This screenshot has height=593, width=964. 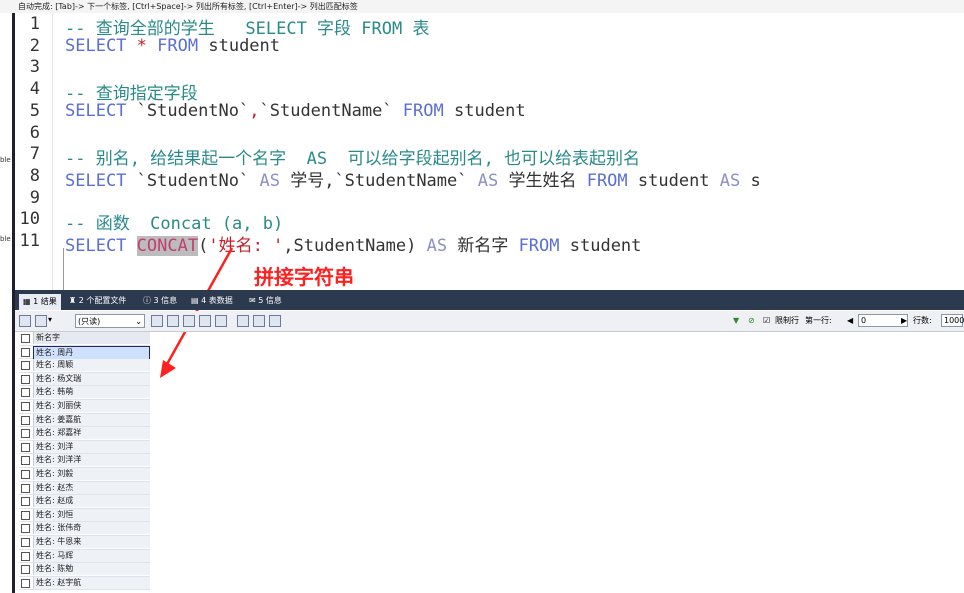 I want to click on tab-profile: ♜ 2 个配置文件, so click(x=97, y=301).